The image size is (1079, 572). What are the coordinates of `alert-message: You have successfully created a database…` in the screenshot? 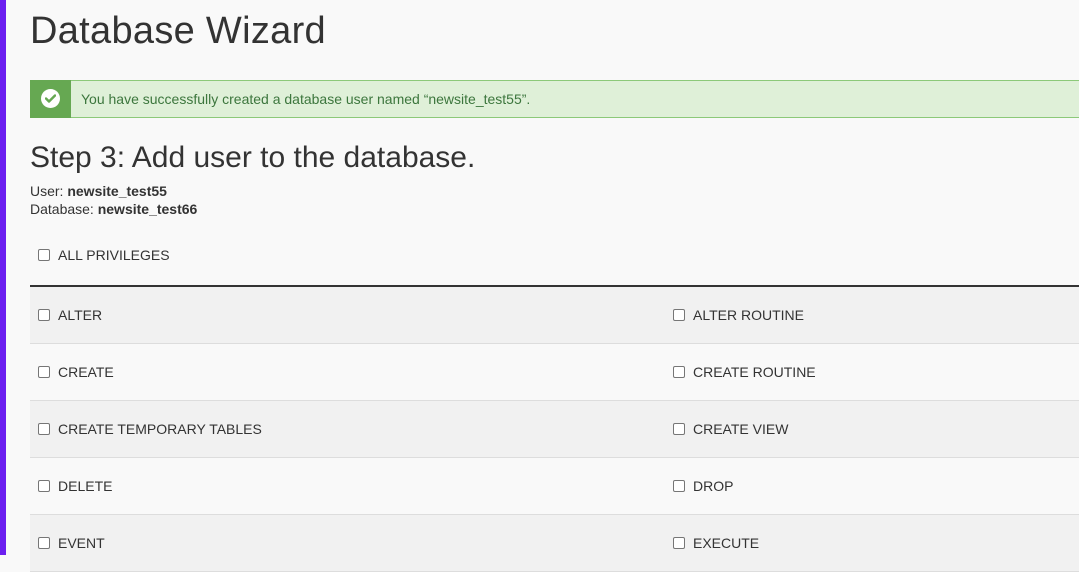 It's located at (306, 99).